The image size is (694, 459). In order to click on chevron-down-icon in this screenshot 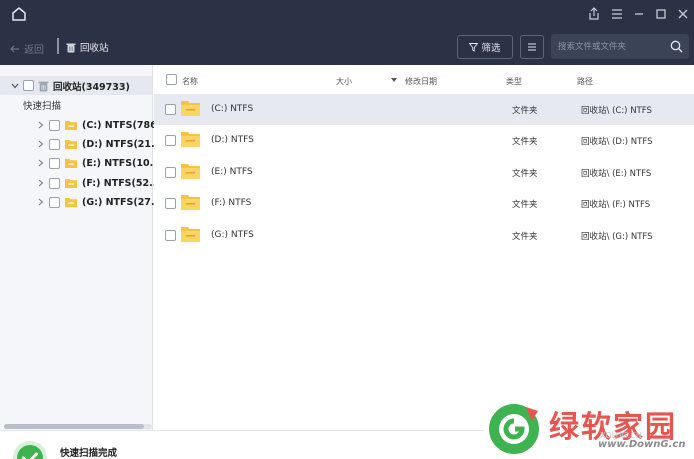, I will do `click(15, 86)`.